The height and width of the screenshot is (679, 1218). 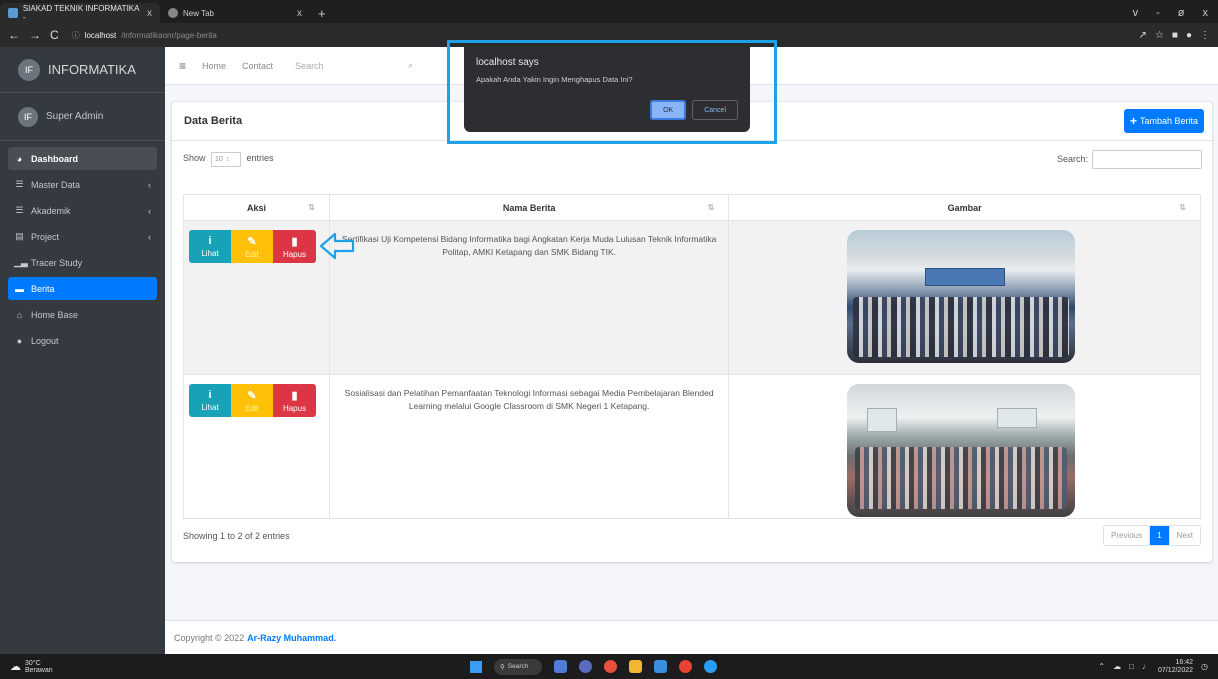 I want to click on chevron-up-icon: ⌃, so click(x=1101, y=666).